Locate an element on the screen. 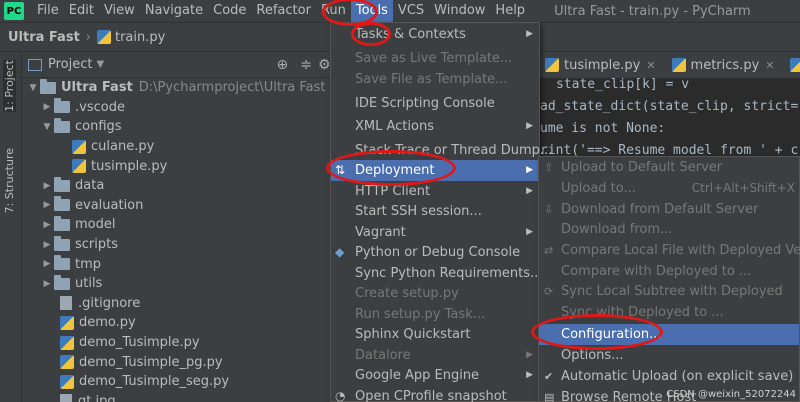  tools-deployment: ⇅ Deployment ▶ is located at coordinates (435, 170).